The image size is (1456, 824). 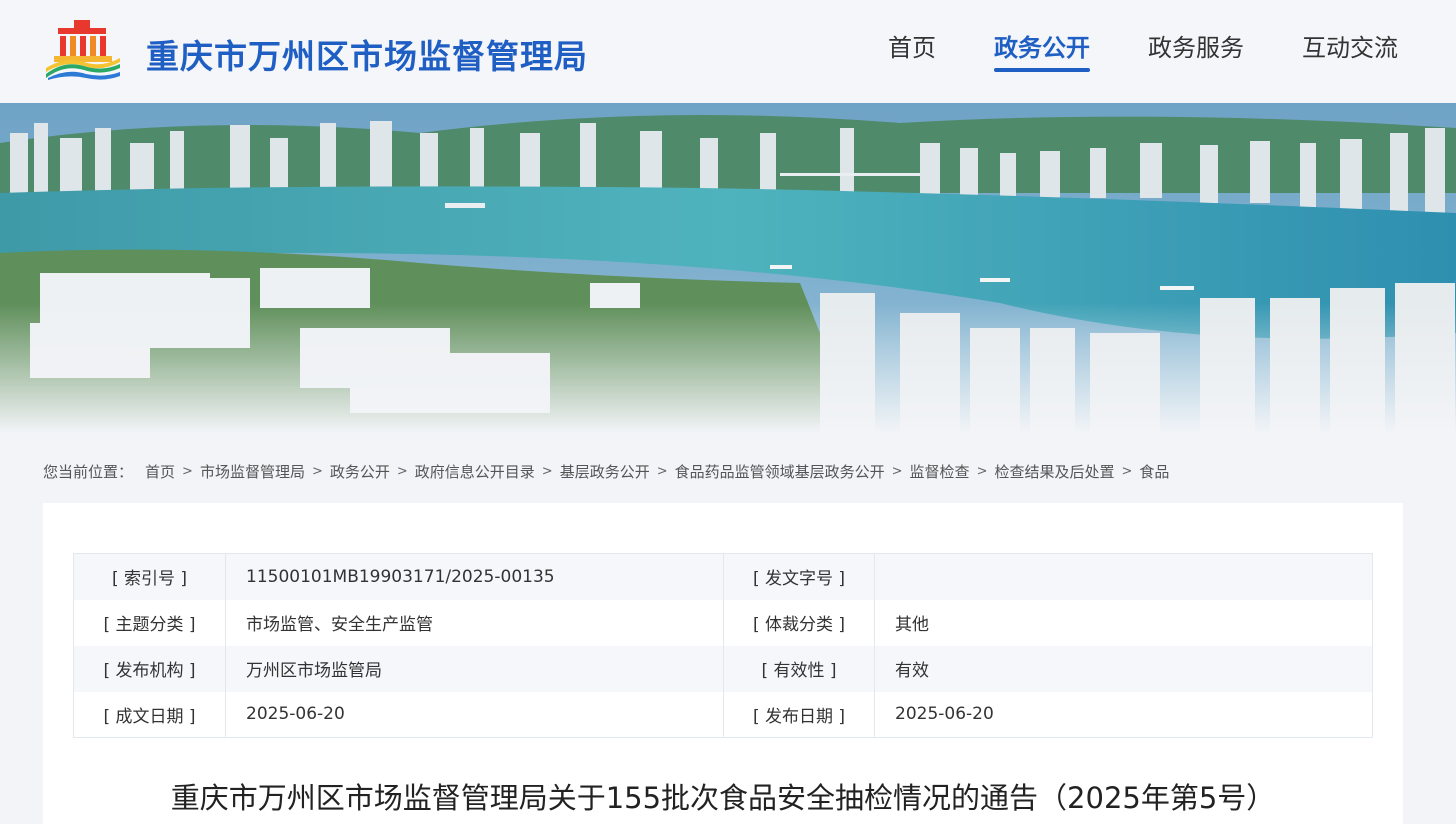 I want to click on meta-value-written-date: 2025-06-20, so click(x=474, y=714).